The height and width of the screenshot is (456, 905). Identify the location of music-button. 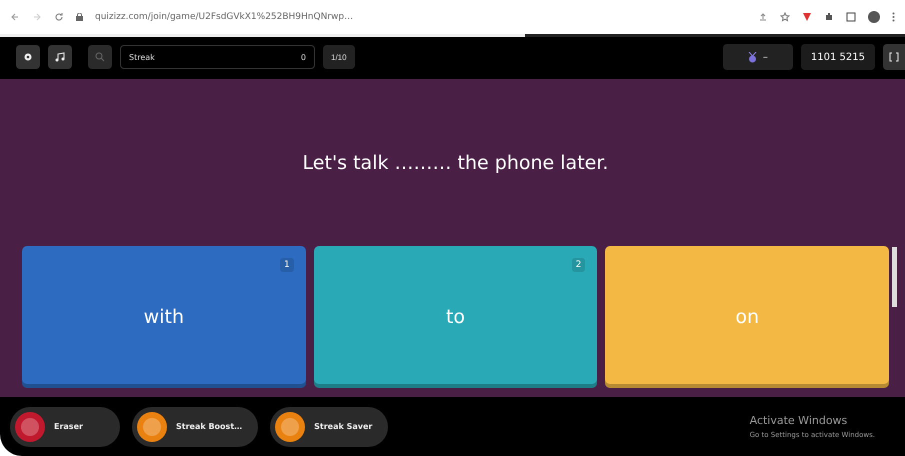
(60, 57).